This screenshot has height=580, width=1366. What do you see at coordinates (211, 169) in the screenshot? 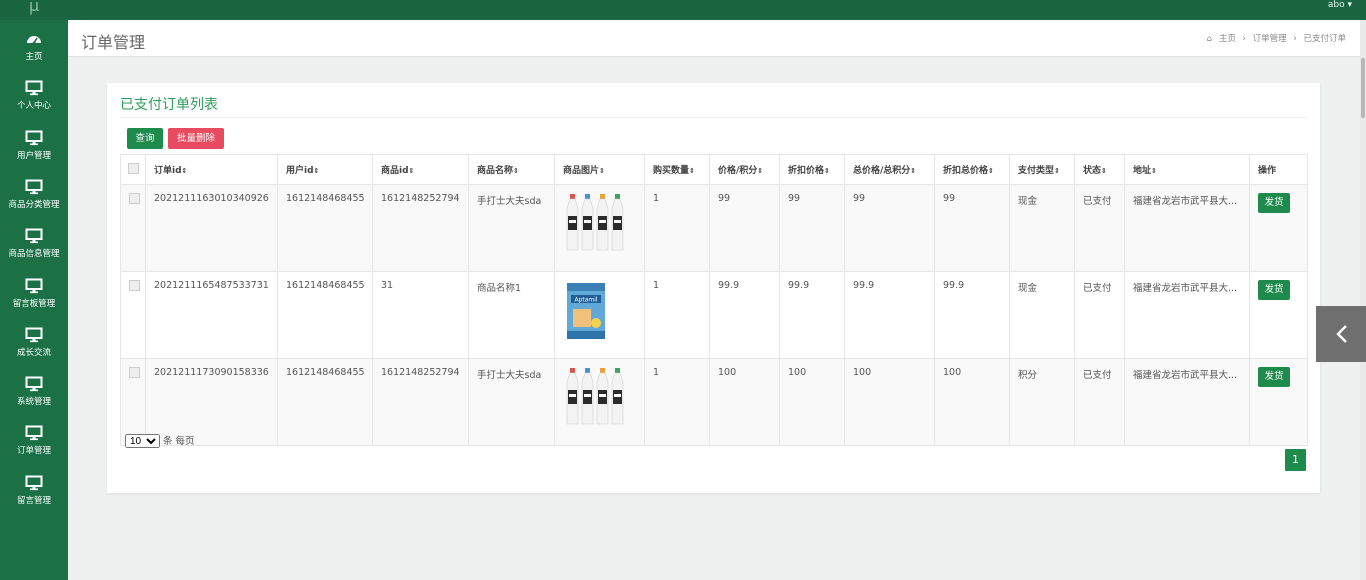
I see `column-header: 订单id⇕` at bounding box center [211, 169].